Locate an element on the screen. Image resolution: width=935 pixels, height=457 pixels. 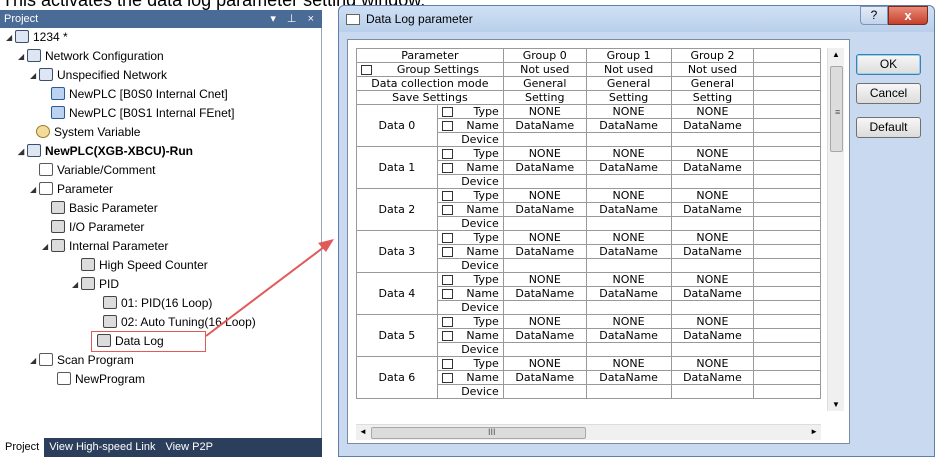
tree-node-unspecified-network: ◢ Unspecified Network is located at coordinates (98, 75).